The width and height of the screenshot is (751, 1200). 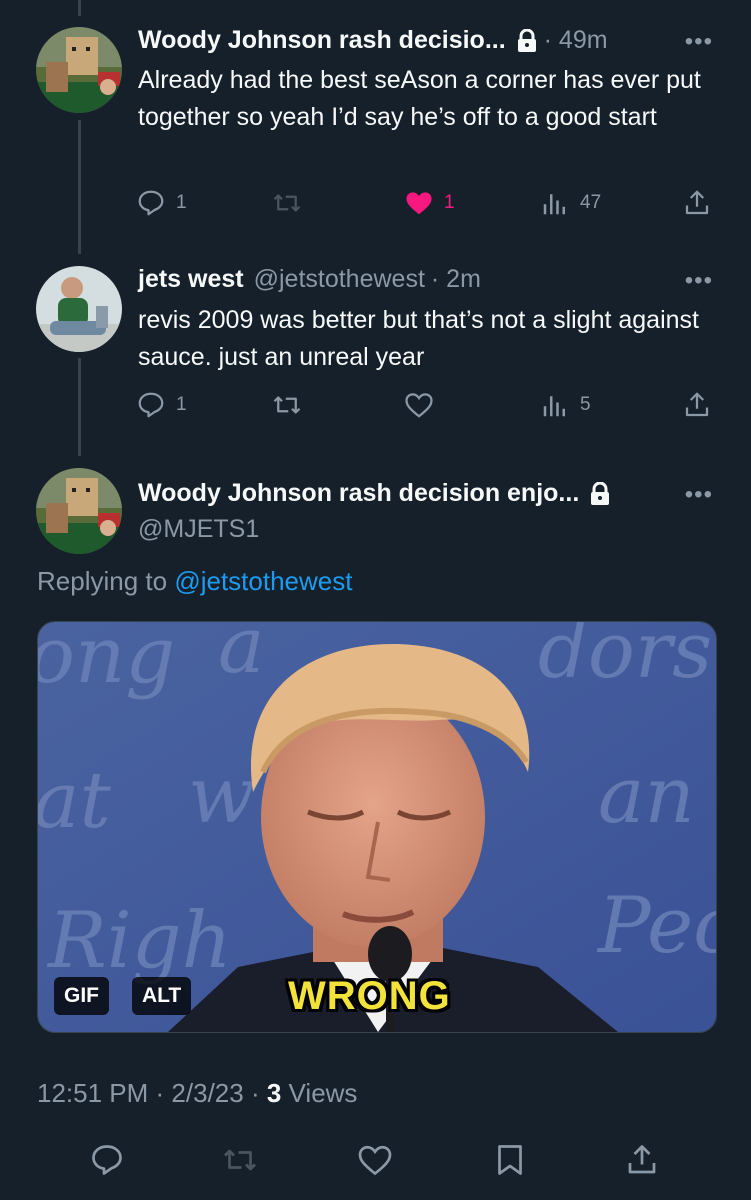 I want to click on svg-text: ong, so click(x=106, y=661).